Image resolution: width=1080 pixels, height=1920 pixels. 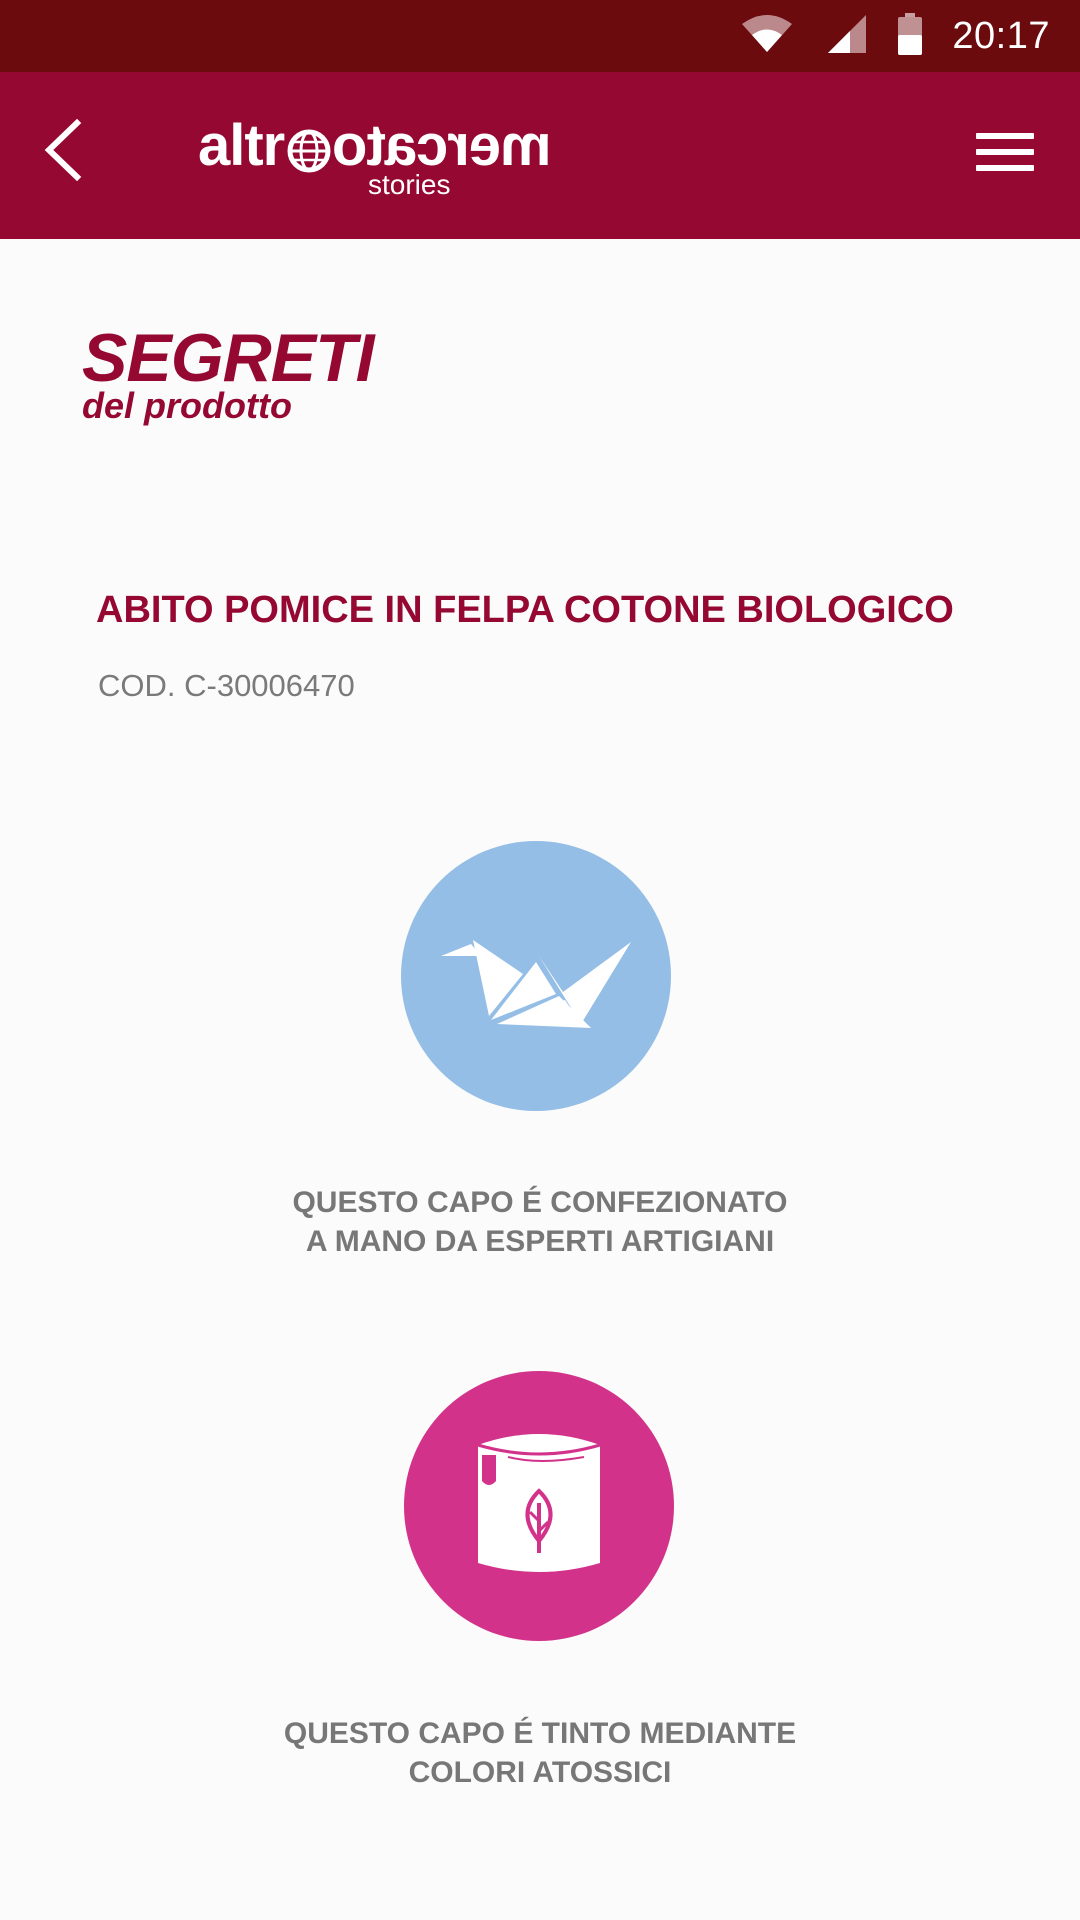 What do you see at coordinates (847, 36) in the screenshot?
I see `cell-signal-icon` at bounding box center [847, 36].